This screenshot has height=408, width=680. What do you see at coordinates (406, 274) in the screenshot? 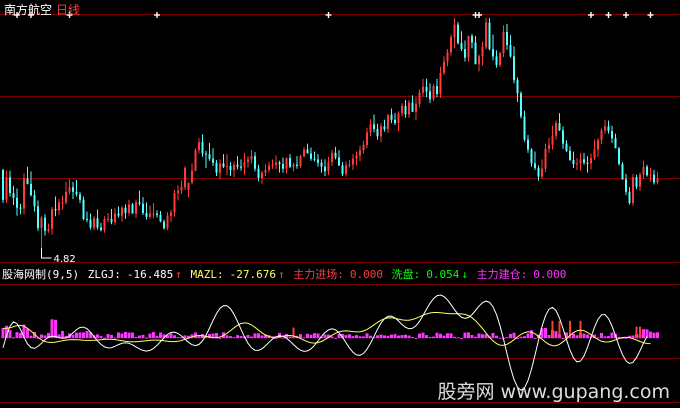
I see `xipan-label: 洗盘:` at bounding box center [406, 274].